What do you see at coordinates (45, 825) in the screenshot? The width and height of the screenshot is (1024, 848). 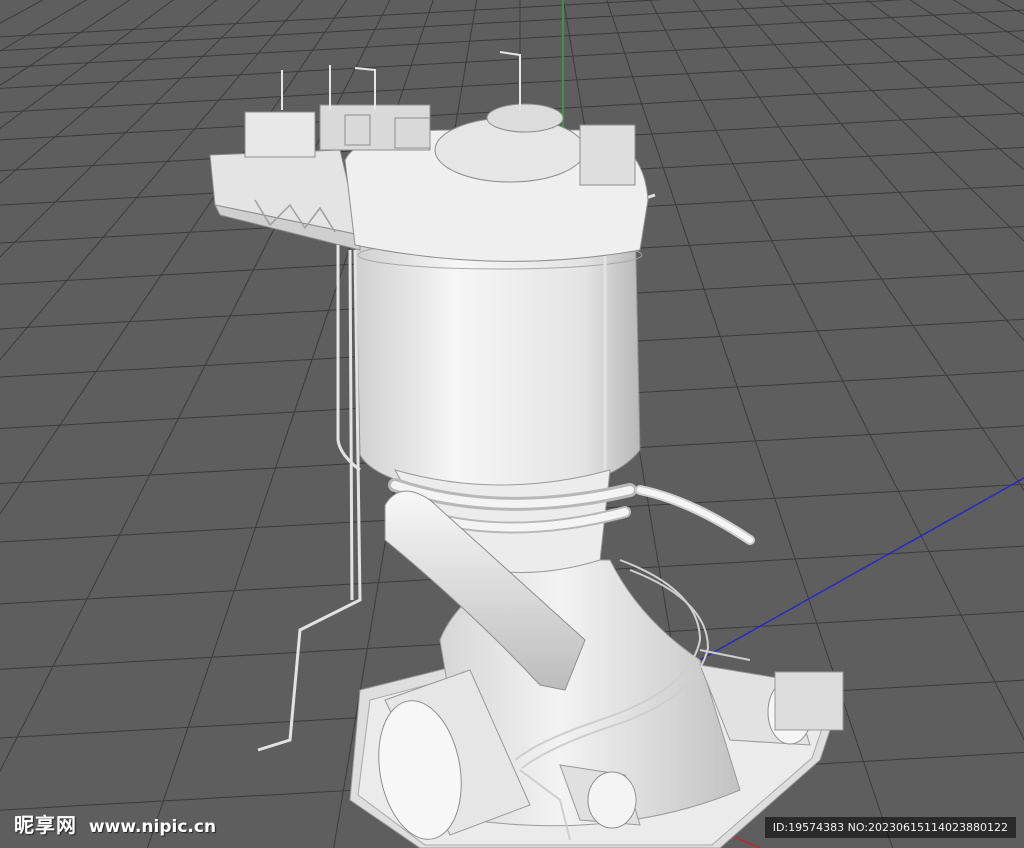 I see `watermark-brand: 昵享网` at bounding box center [45, 825].